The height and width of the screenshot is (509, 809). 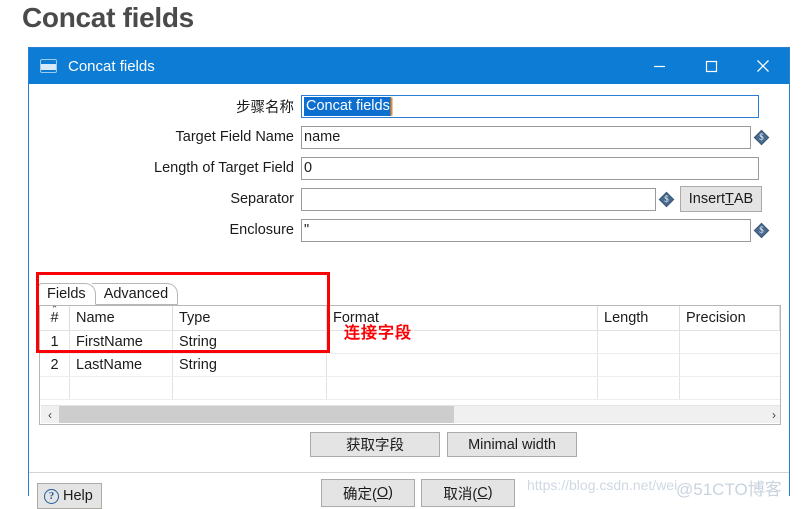 I want to click on form-row-enclosure: Enclosure " $, so click(x=409, y=230).